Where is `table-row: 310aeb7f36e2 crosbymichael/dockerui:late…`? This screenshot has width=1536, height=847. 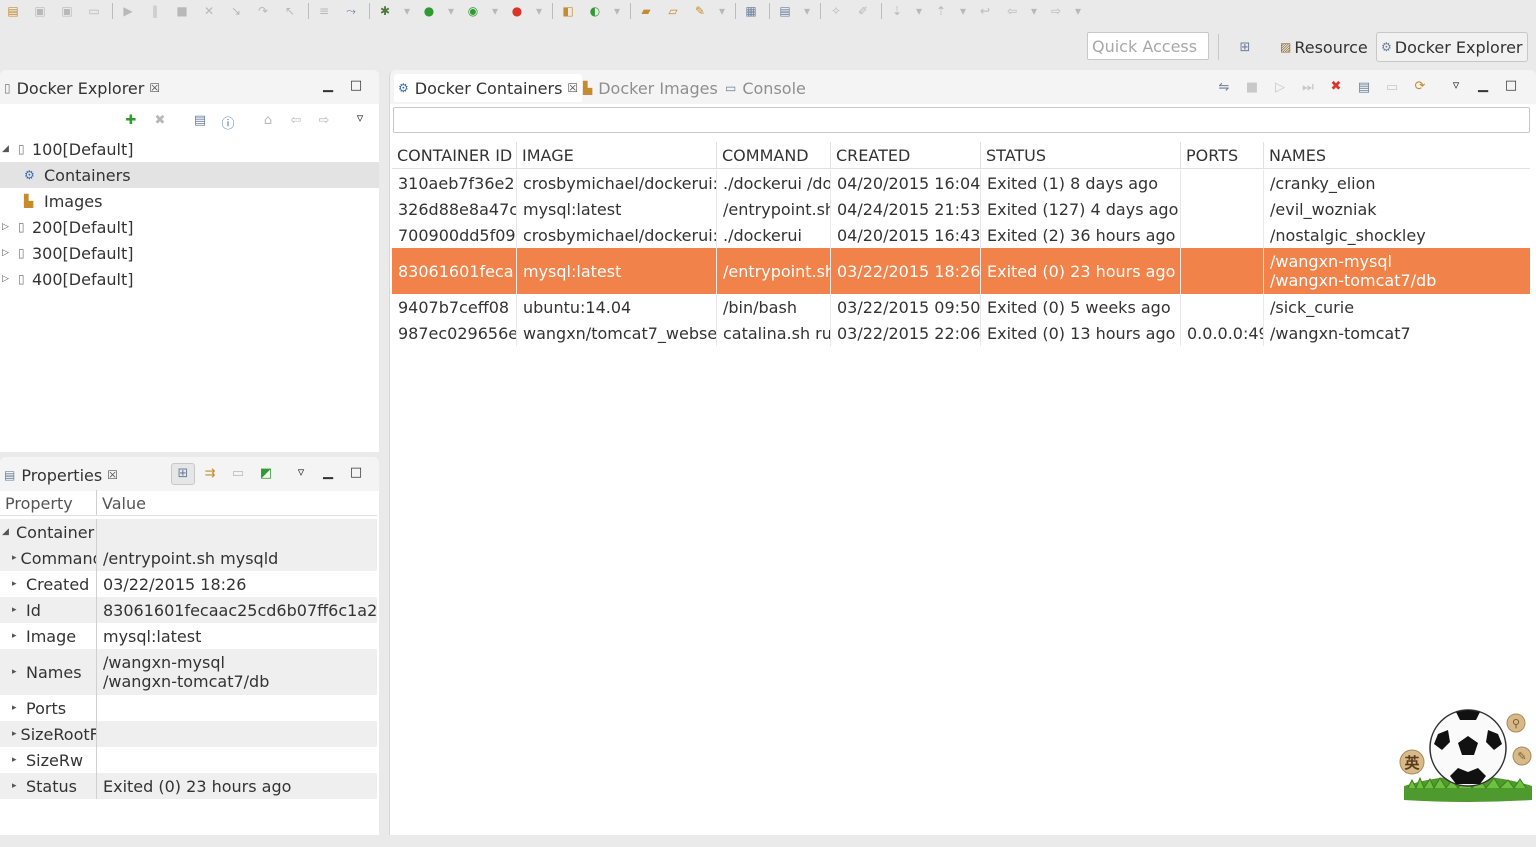
table-row: 310aeb7f36e2 crosbymichael/dockerui:late… is located at coordinates (961, 183).